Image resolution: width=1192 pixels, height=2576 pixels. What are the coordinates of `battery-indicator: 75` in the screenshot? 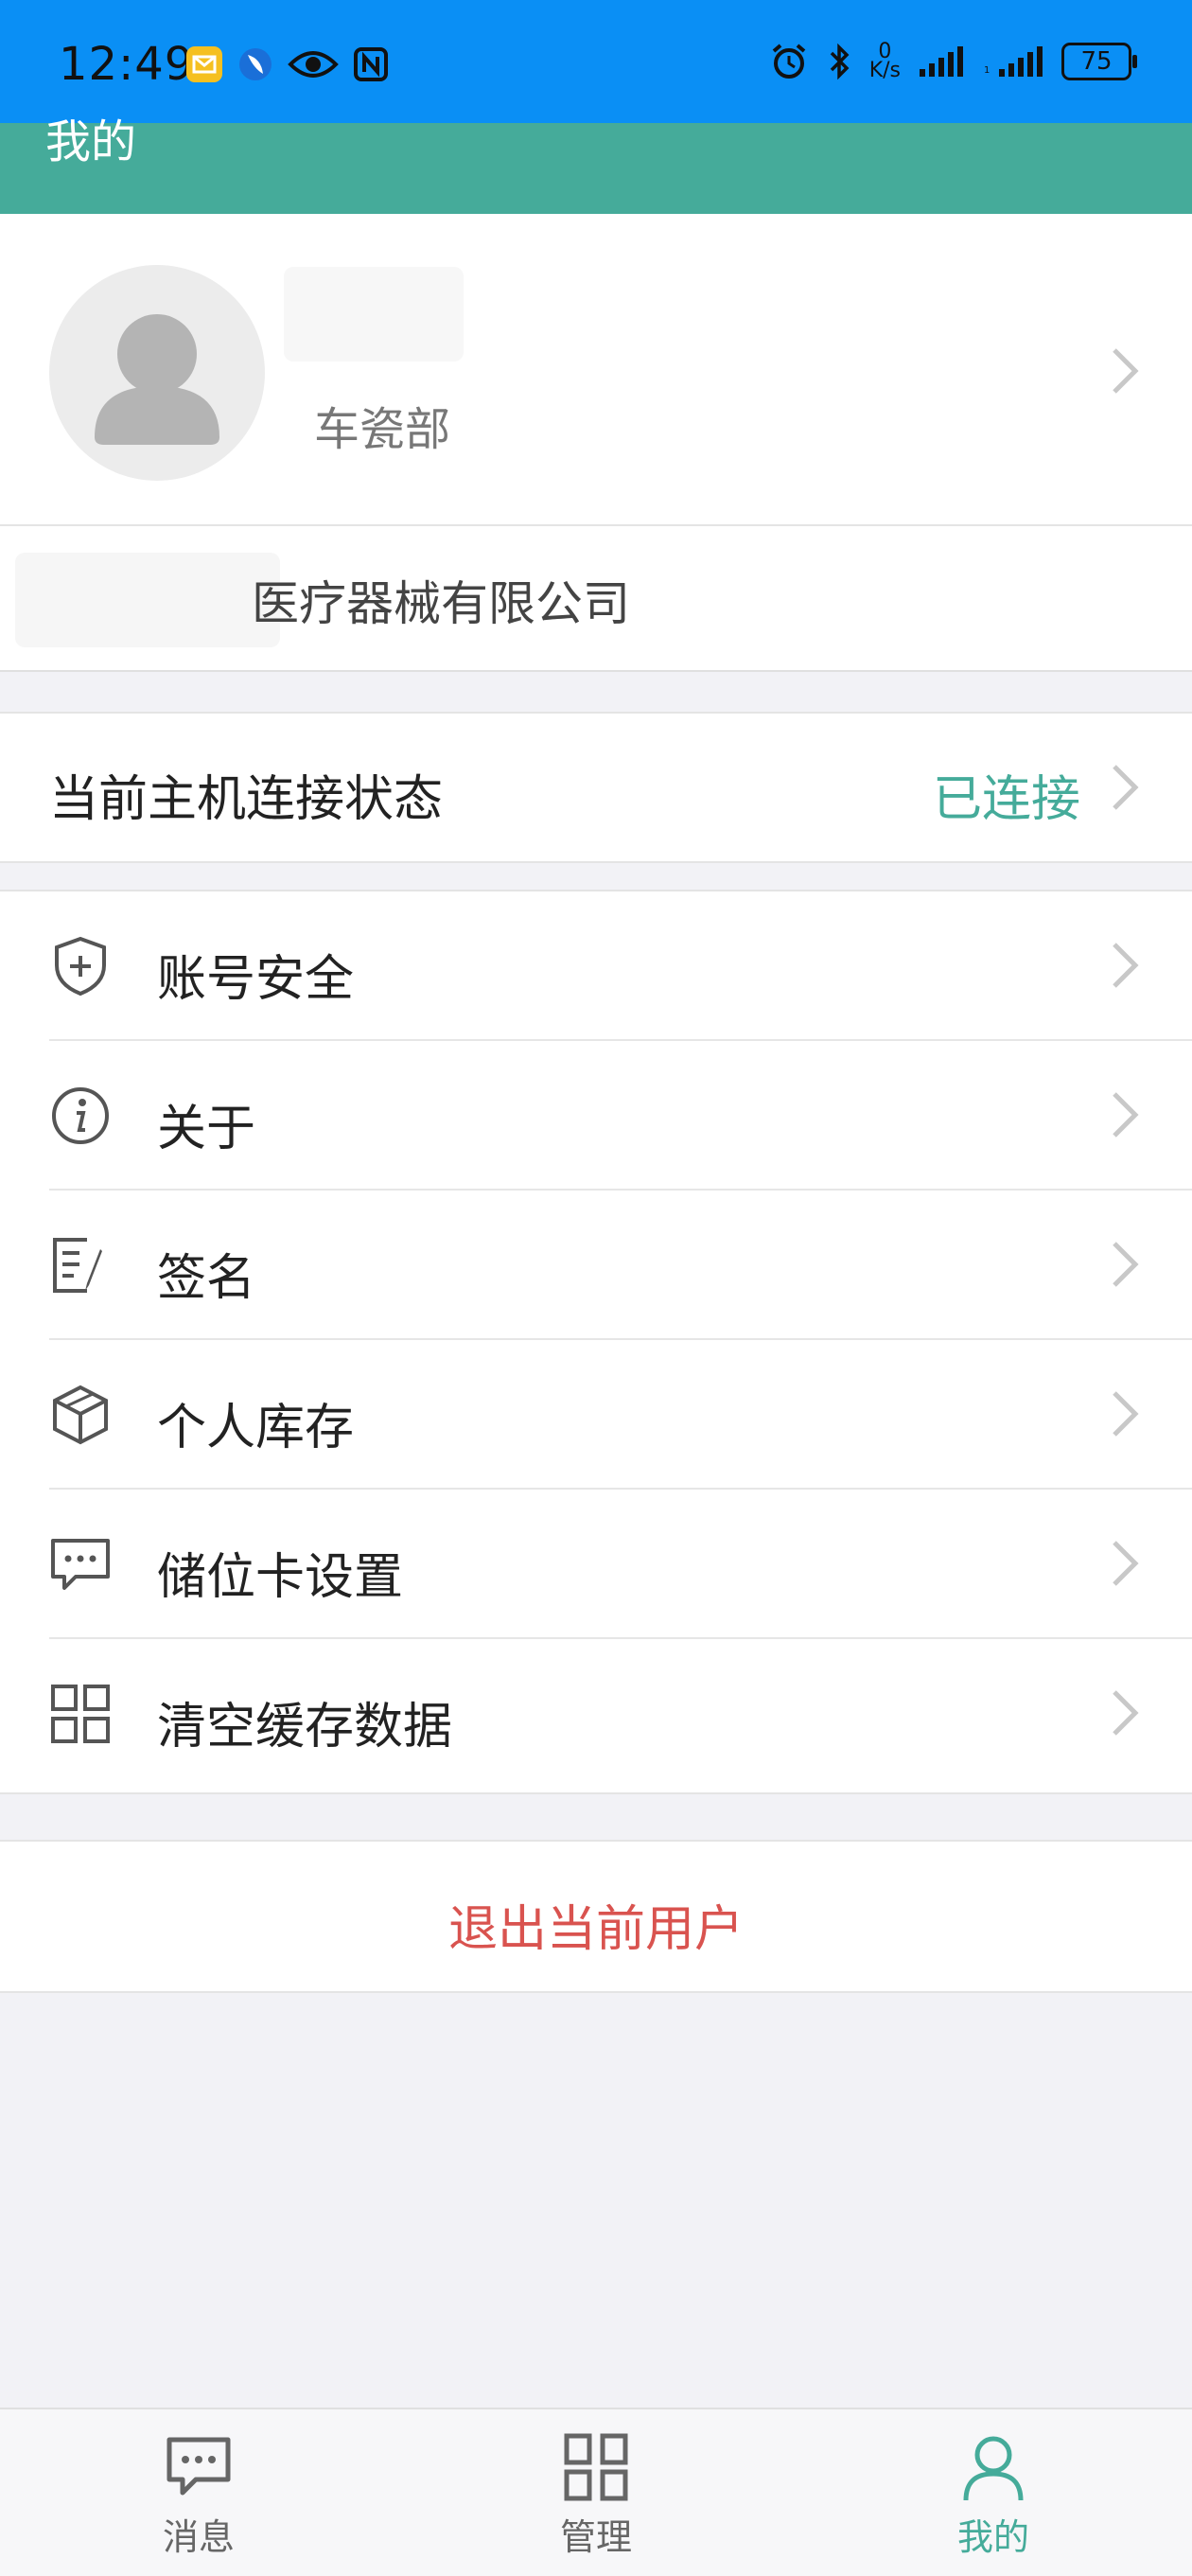 It's located at (1099, 61).